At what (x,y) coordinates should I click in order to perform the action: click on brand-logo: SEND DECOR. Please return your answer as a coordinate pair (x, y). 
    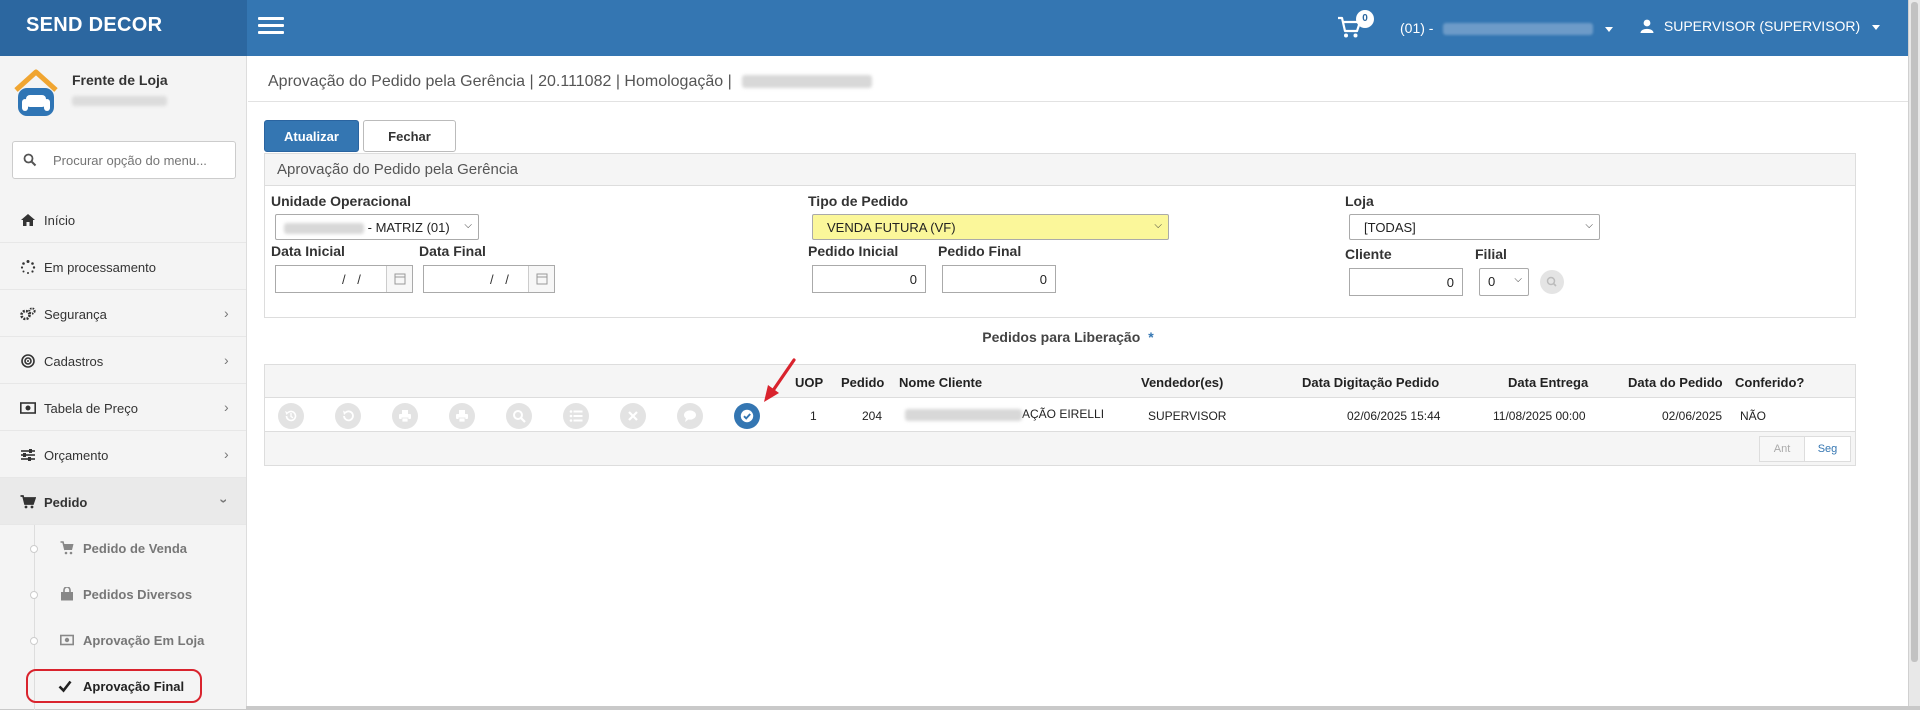
    Looking at the image, I should click on (123, 28).